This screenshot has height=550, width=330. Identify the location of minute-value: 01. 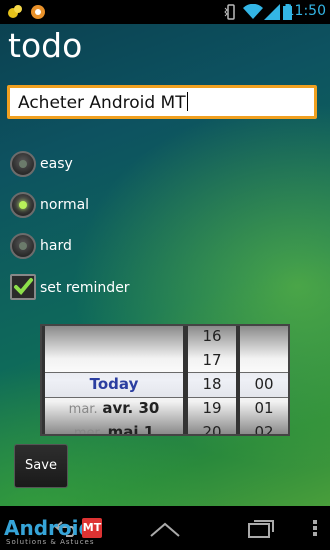
(264, 408).